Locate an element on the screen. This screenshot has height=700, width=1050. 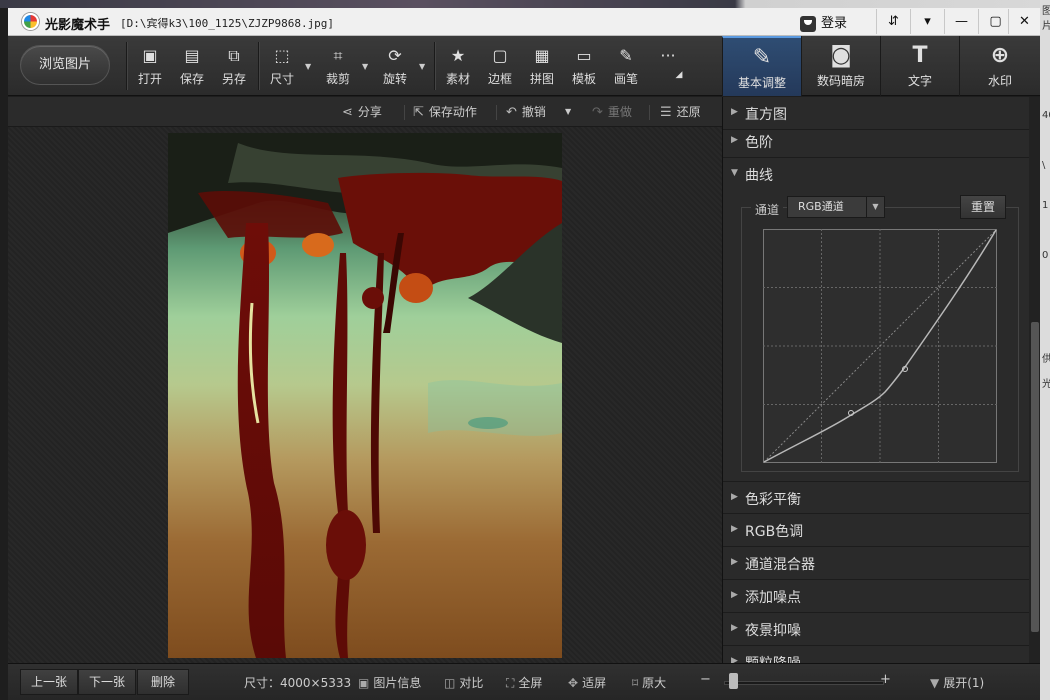
curve-editor is located at coordinates (880, 346).